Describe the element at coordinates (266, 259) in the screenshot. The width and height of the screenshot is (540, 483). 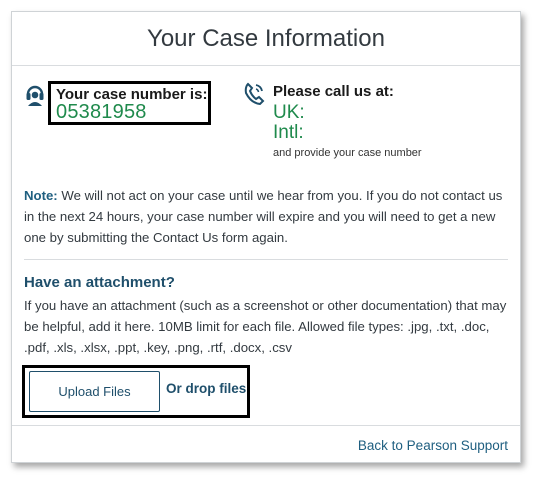
I see `section-divider` at that location.